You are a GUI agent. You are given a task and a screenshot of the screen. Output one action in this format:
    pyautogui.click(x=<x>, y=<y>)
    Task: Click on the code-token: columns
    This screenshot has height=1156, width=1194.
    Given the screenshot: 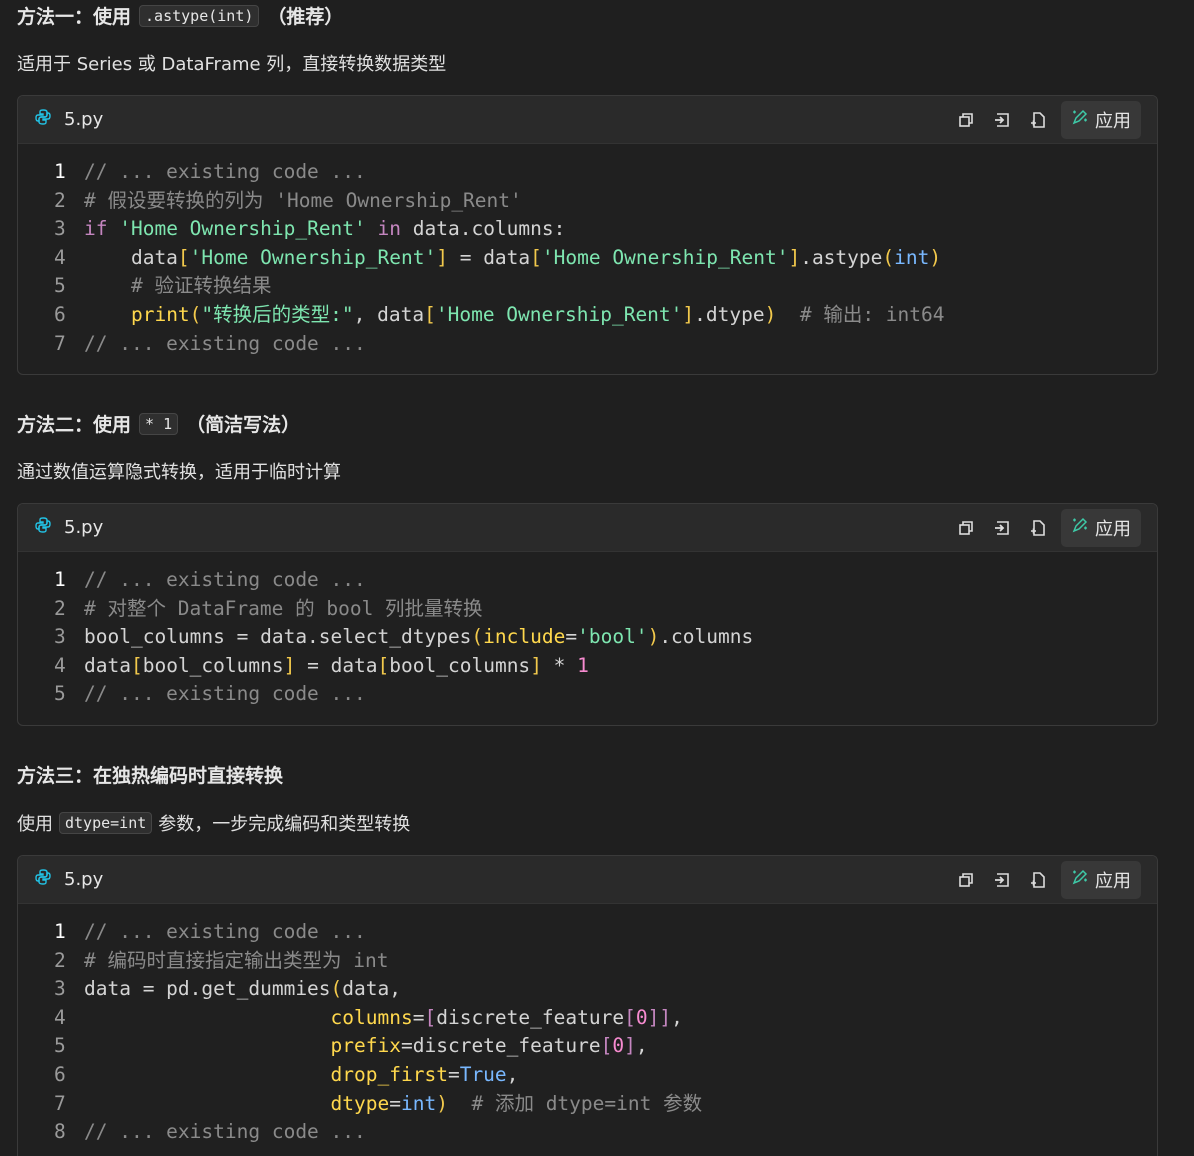 What is the action you would take?
    pyautogui.click(x=371, y=1017)
    